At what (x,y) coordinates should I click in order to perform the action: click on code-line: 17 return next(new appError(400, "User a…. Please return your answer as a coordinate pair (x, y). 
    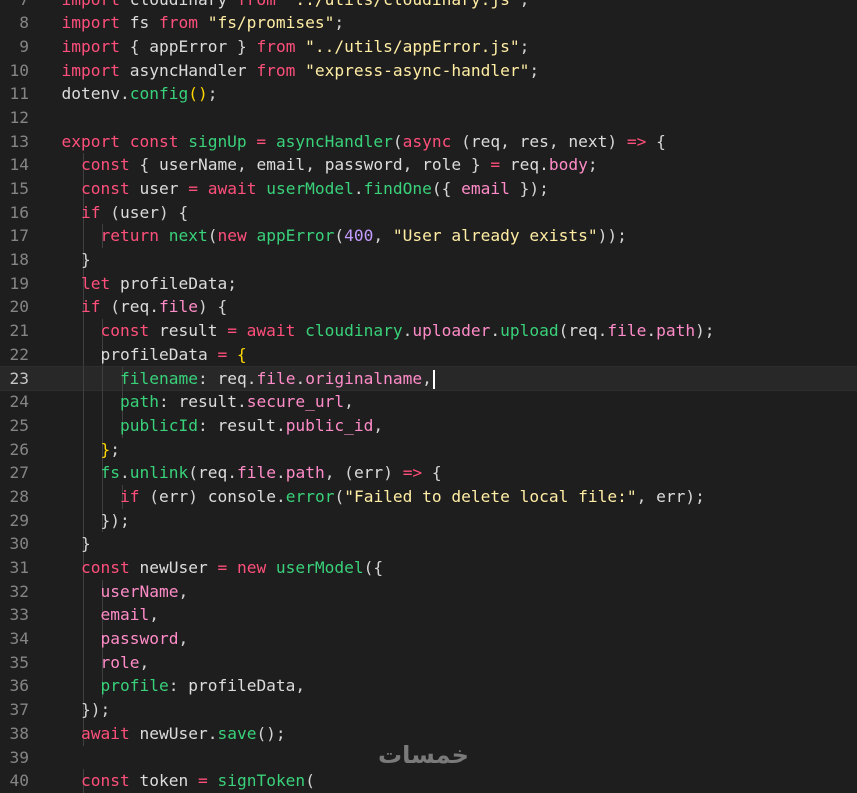
    Looking at the image, I should click on (428, 236).